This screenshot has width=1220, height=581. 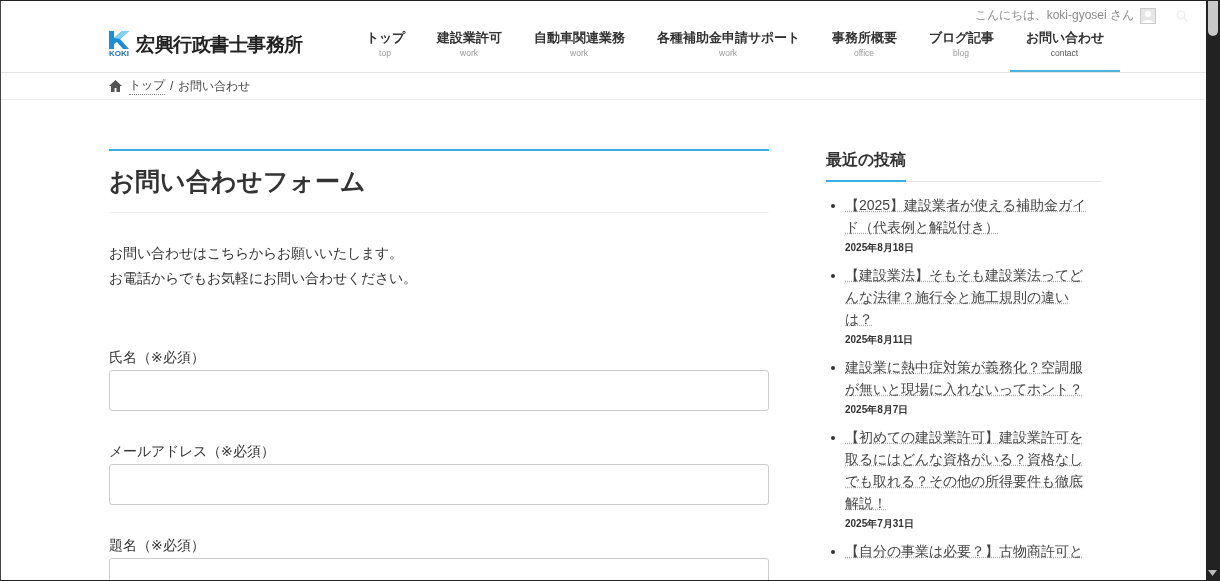 What do you see at coordinates (147, 86) in the screenshot?
I see `breadcrumb-link: トップ` at bounding box center [147, 86].